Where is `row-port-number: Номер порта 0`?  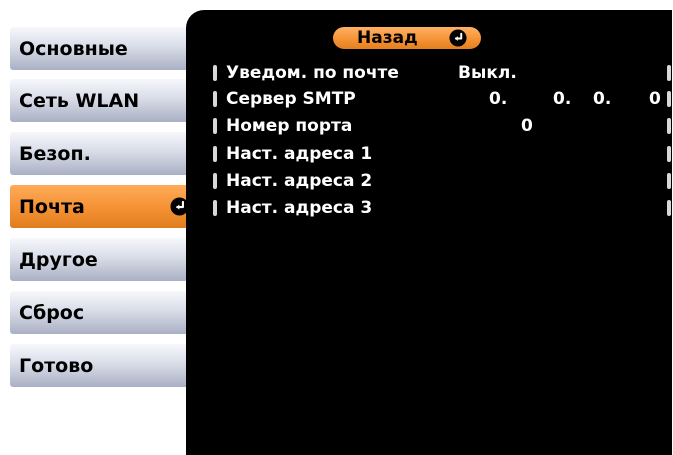
row-port-number: Номер порта 0 is located at coordinates (442, 126).